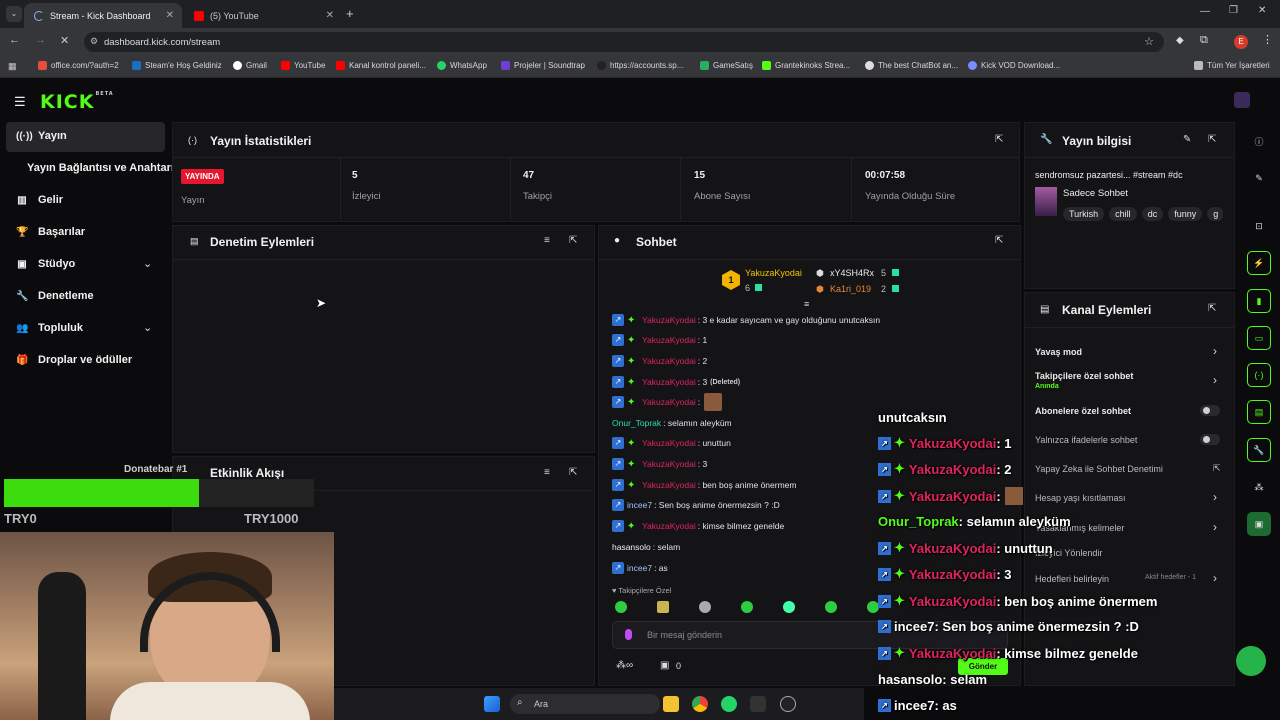 This screenshot has width=1280, height=720. I want to click on tab-list-chevron-icon: ⌄, so click(14, 14).